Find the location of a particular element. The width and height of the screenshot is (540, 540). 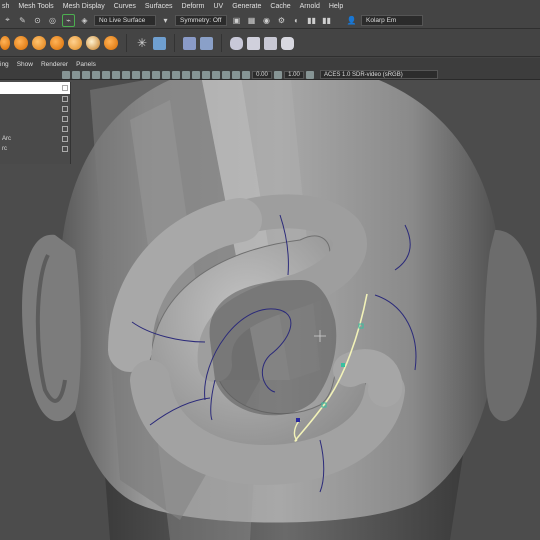

menu-surfaces: Surfaces is located at coordinates (159, 6).